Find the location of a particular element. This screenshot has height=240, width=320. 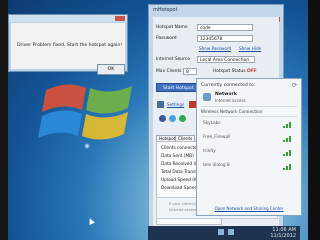

ok-button: OK is located at coordinates (111, 69).